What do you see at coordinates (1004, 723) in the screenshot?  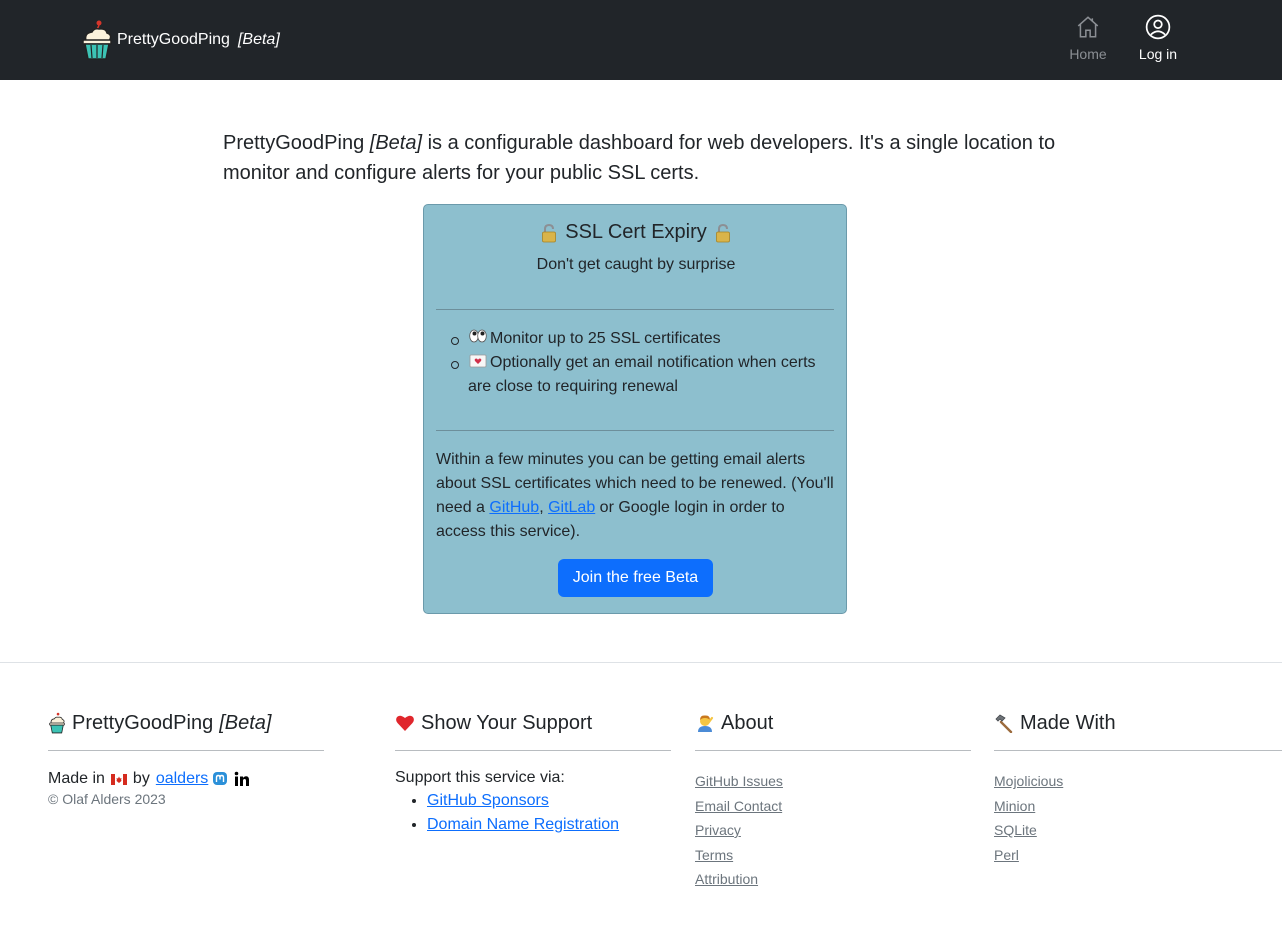 I see `hammer-icon` at bounding box center [1004, 723].